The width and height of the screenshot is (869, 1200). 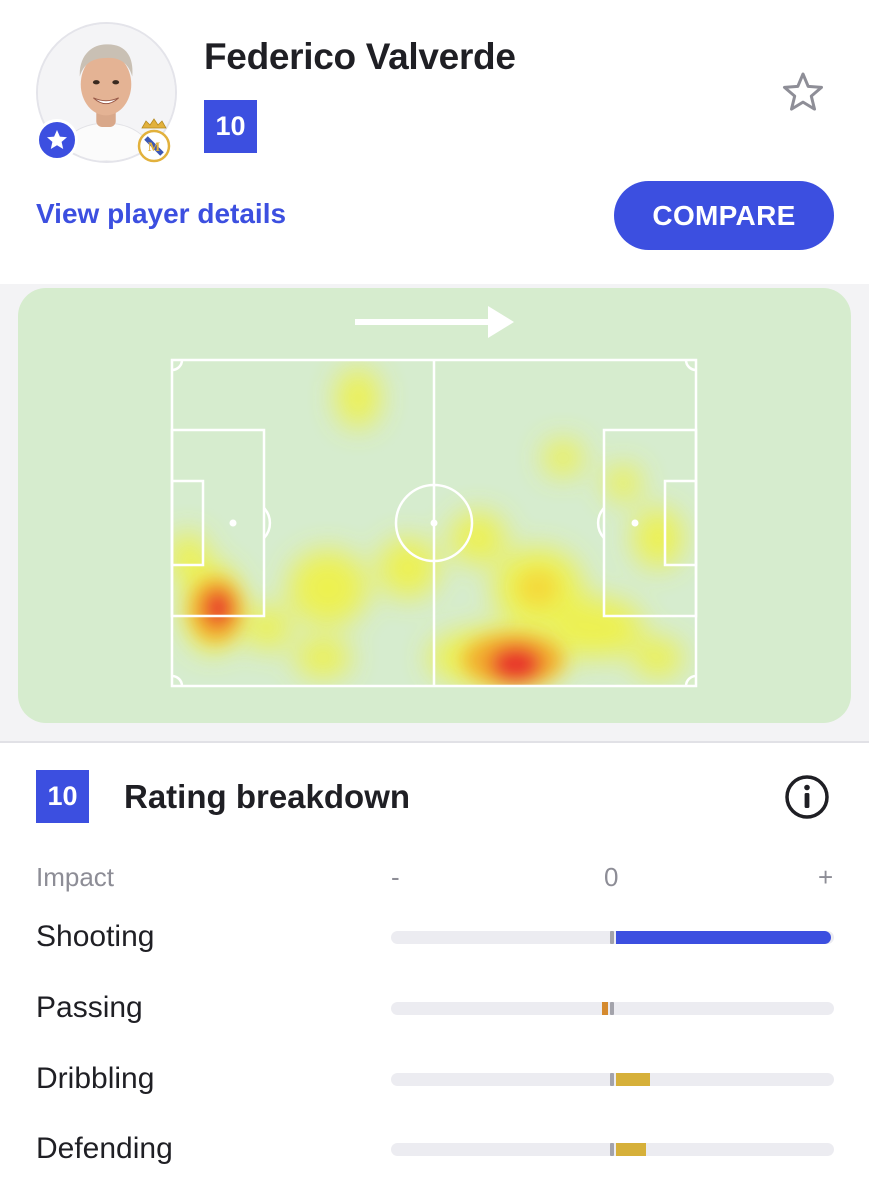 What do you see at coordinates (611, 877) in the screenshot?
I see `impact-scale-zero: 0` at bounding box center [611, 877].